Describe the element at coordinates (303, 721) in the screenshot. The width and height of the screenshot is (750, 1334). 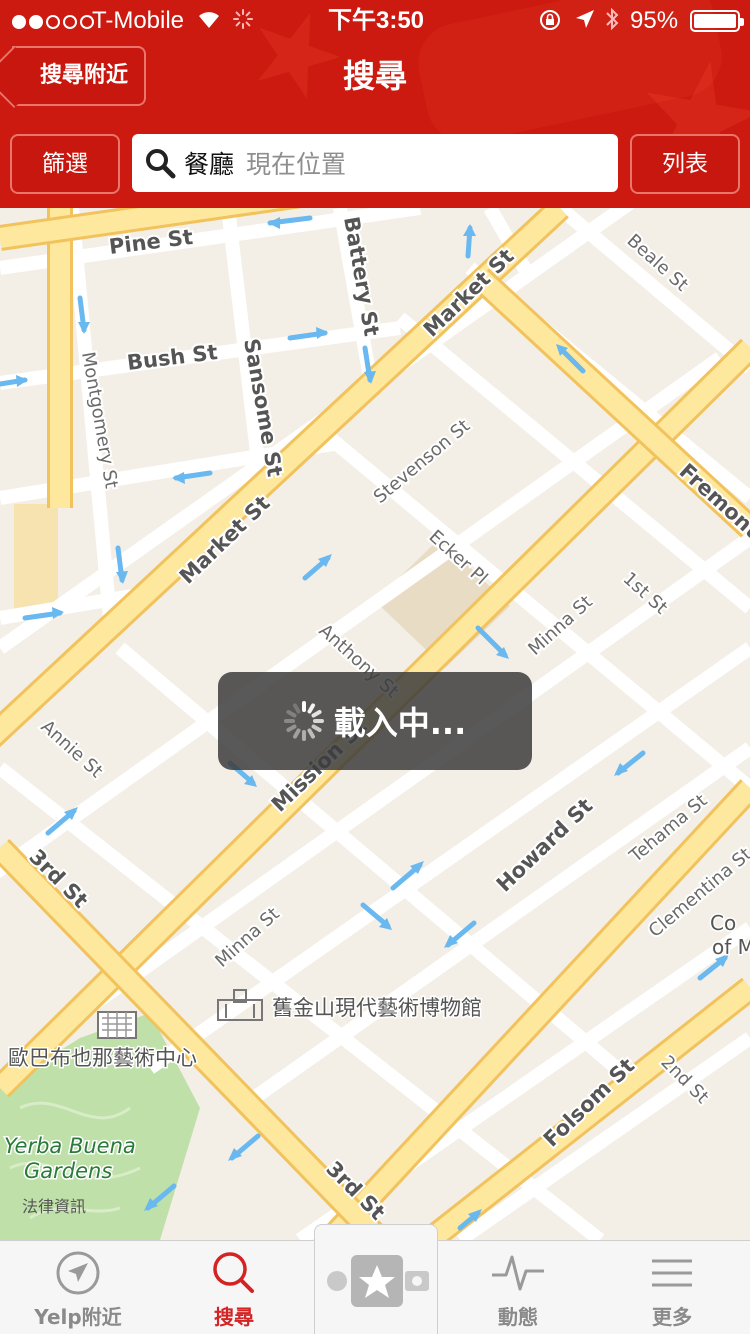
I see `loading-spinner-icon` at that location.